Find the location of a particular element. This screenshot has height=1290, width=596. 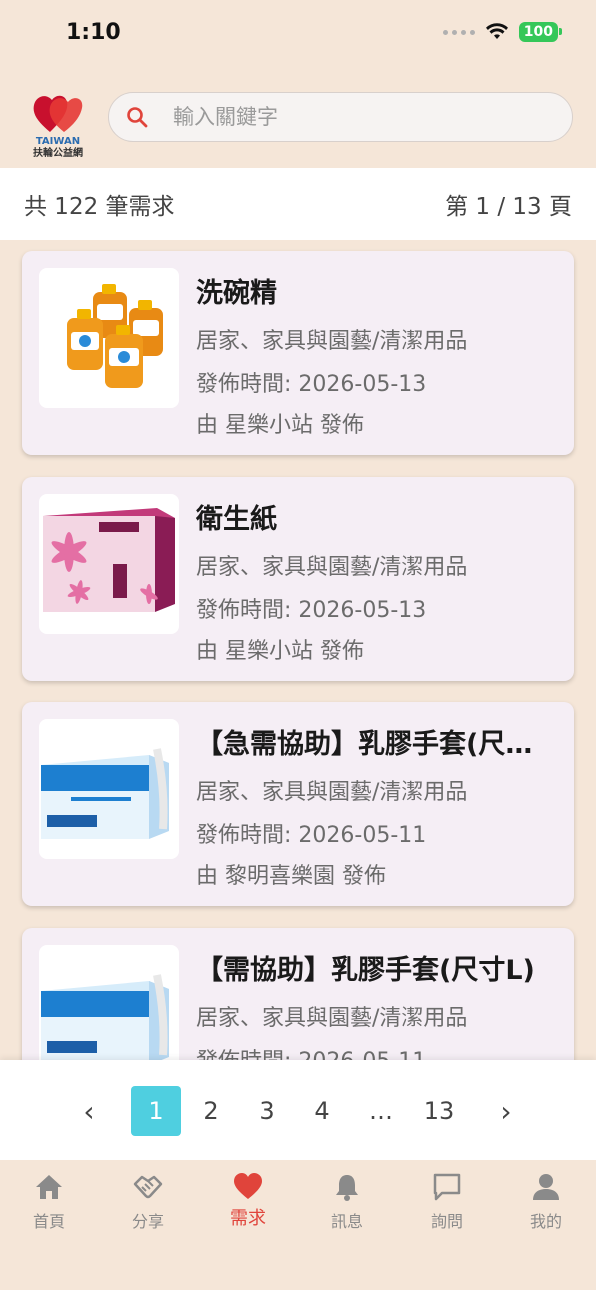

page-button-2: 2 is located at coordinates (211, 1111).